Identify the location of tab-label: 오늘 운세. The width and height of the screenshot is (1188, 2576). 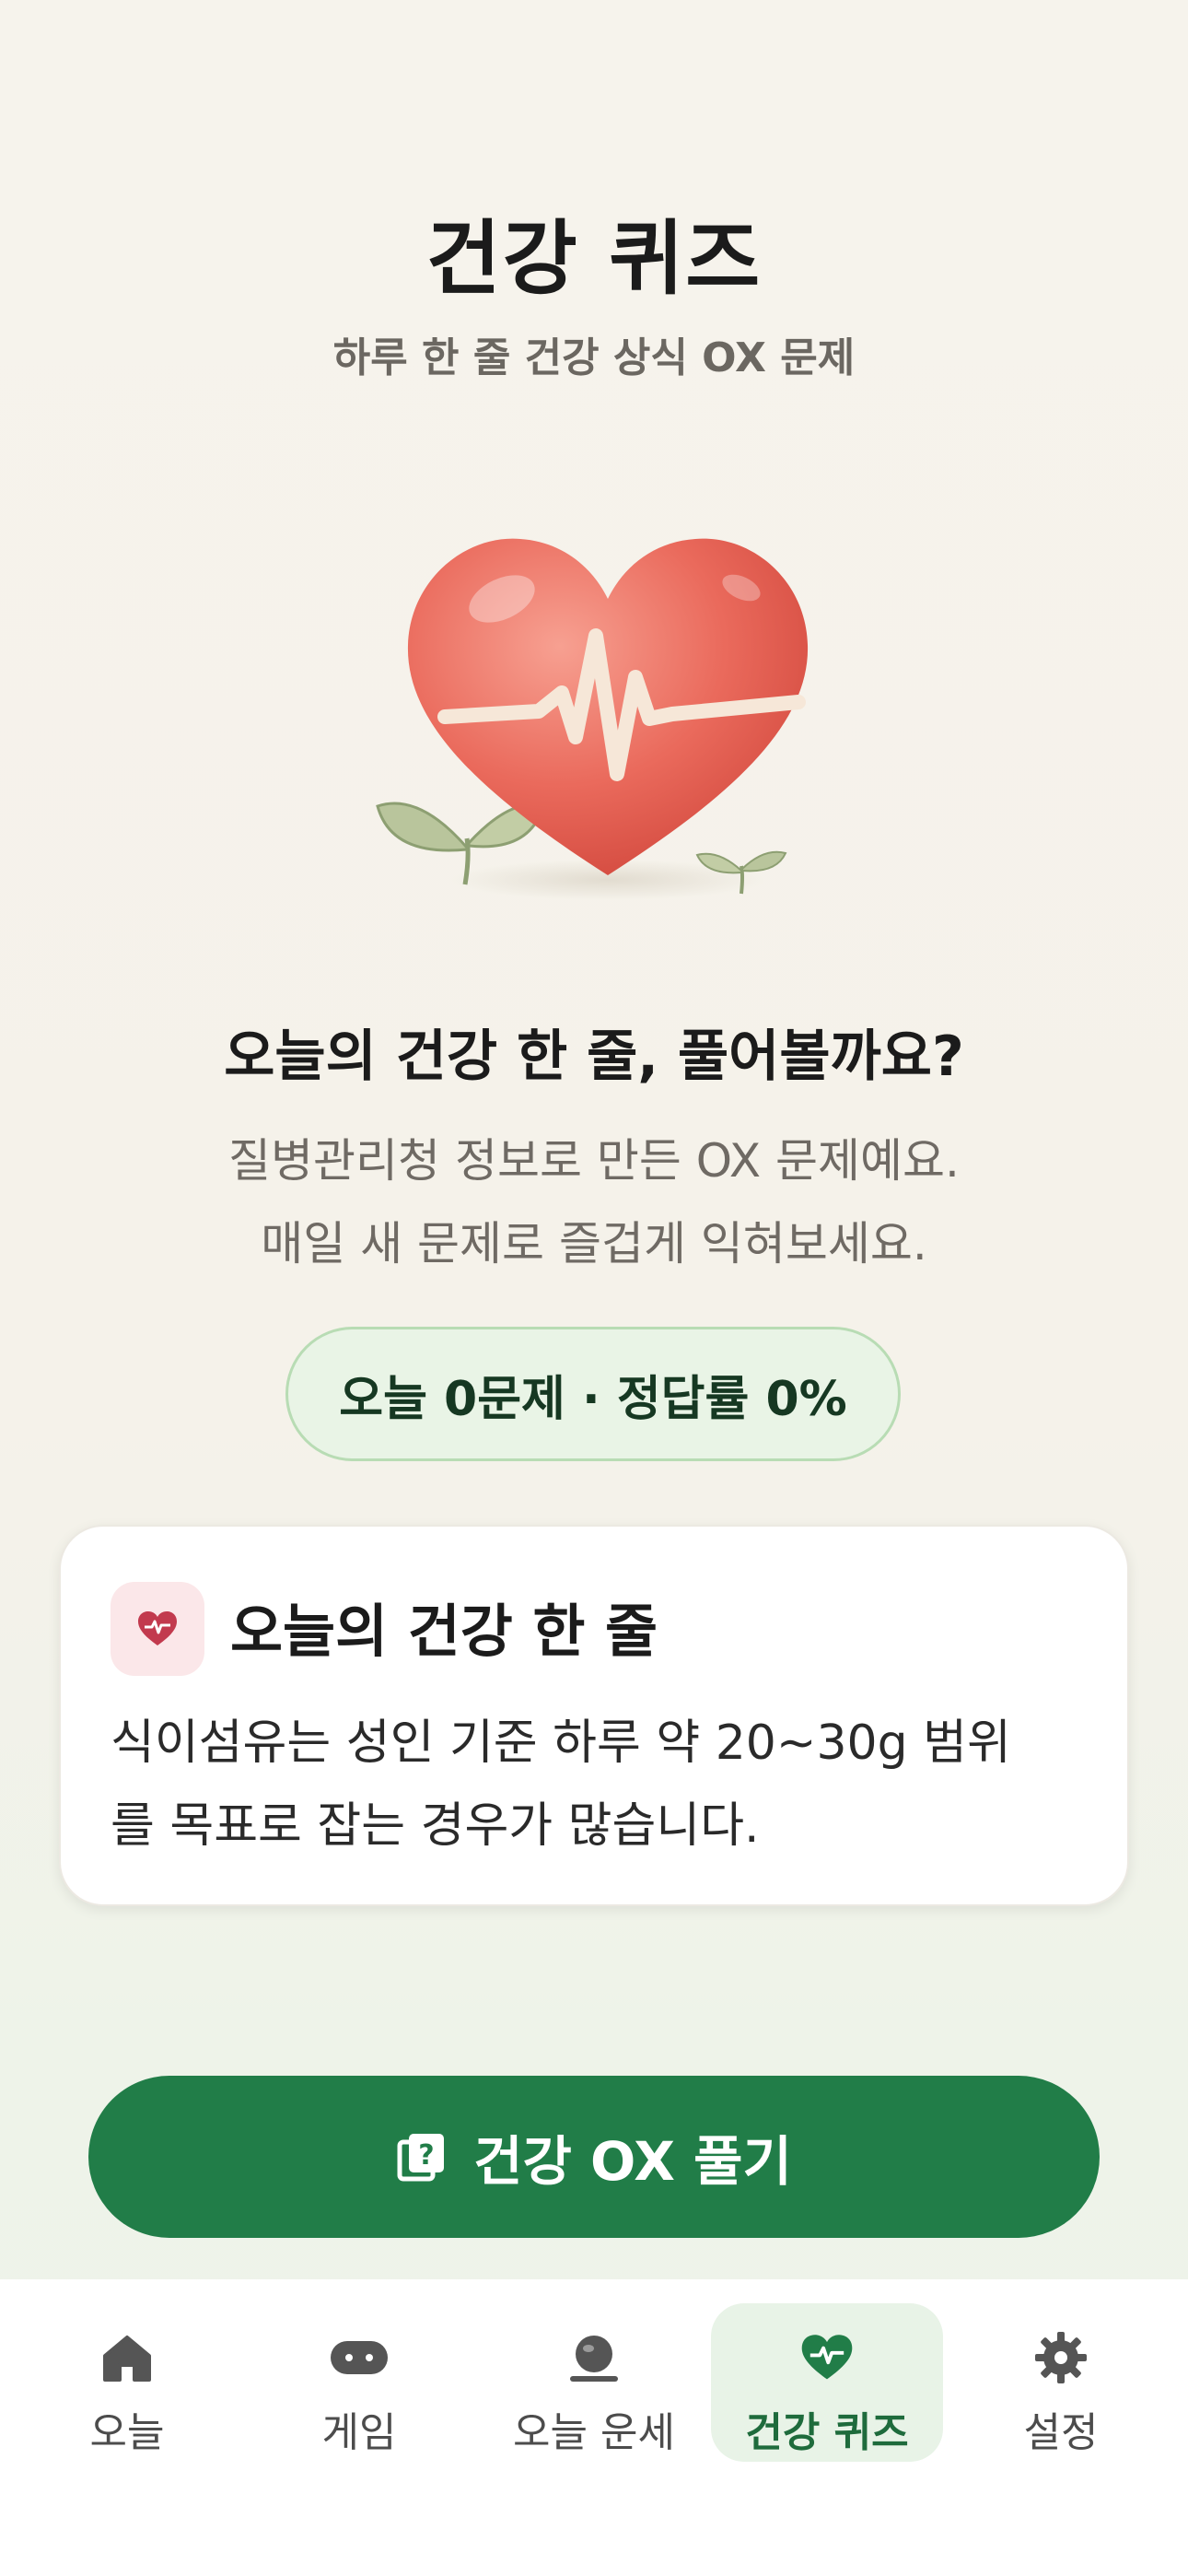
(594, 2432).